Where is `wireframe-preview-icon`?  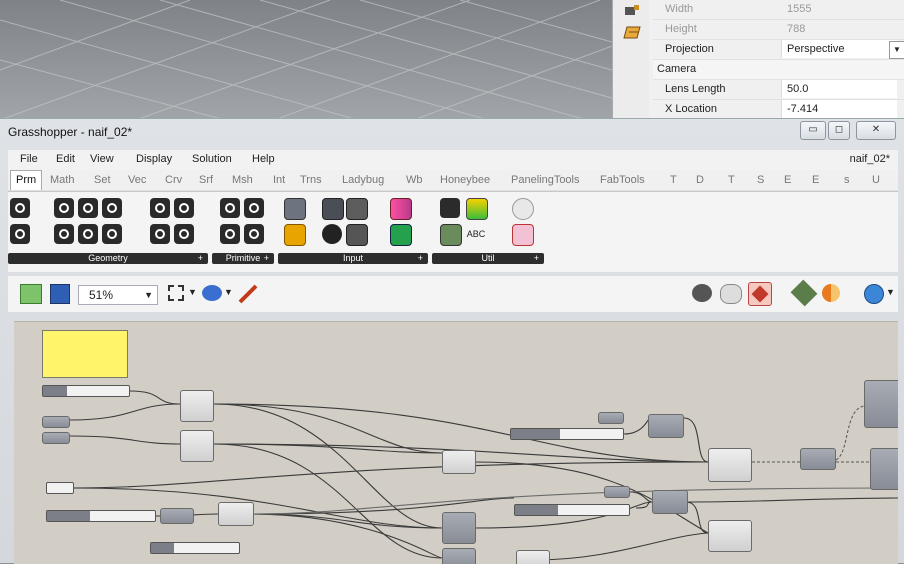
wireframe-preview-icon is located at coordinates (702, 293).